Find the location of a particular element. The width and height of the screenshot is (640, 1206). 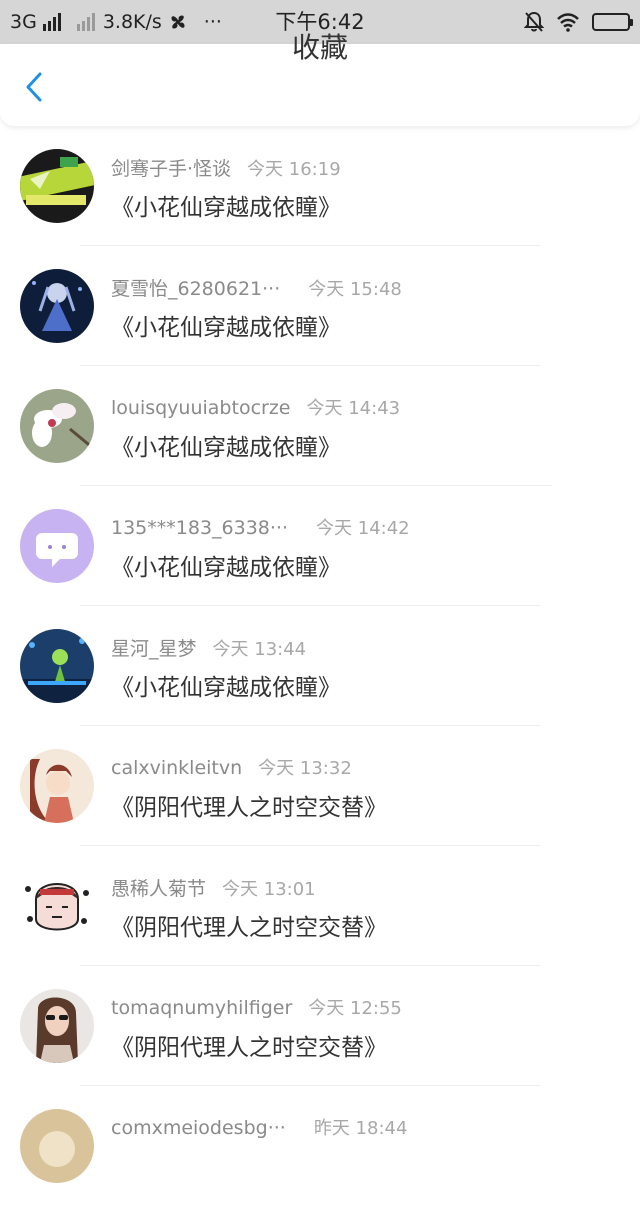

timestamp: 今天 13:44 is located at coordinates (259, 649).